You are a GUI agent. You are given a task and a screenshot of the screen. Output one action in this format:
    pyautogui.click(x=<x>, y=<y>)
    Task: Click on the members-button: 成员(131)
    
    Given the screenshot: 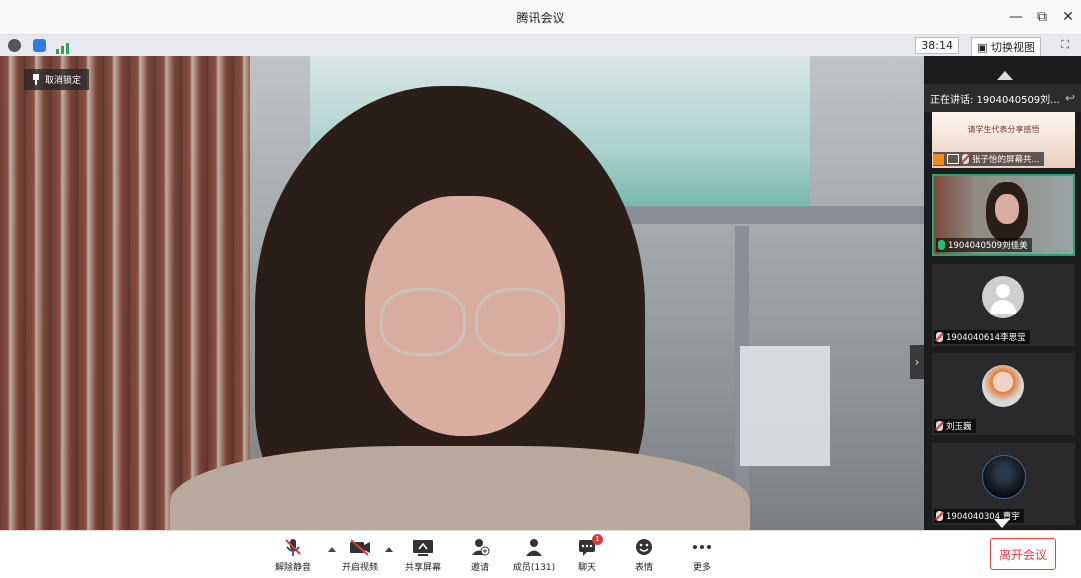 What is the action you would take?
    pyautogui.click(x=534, y=555)
    